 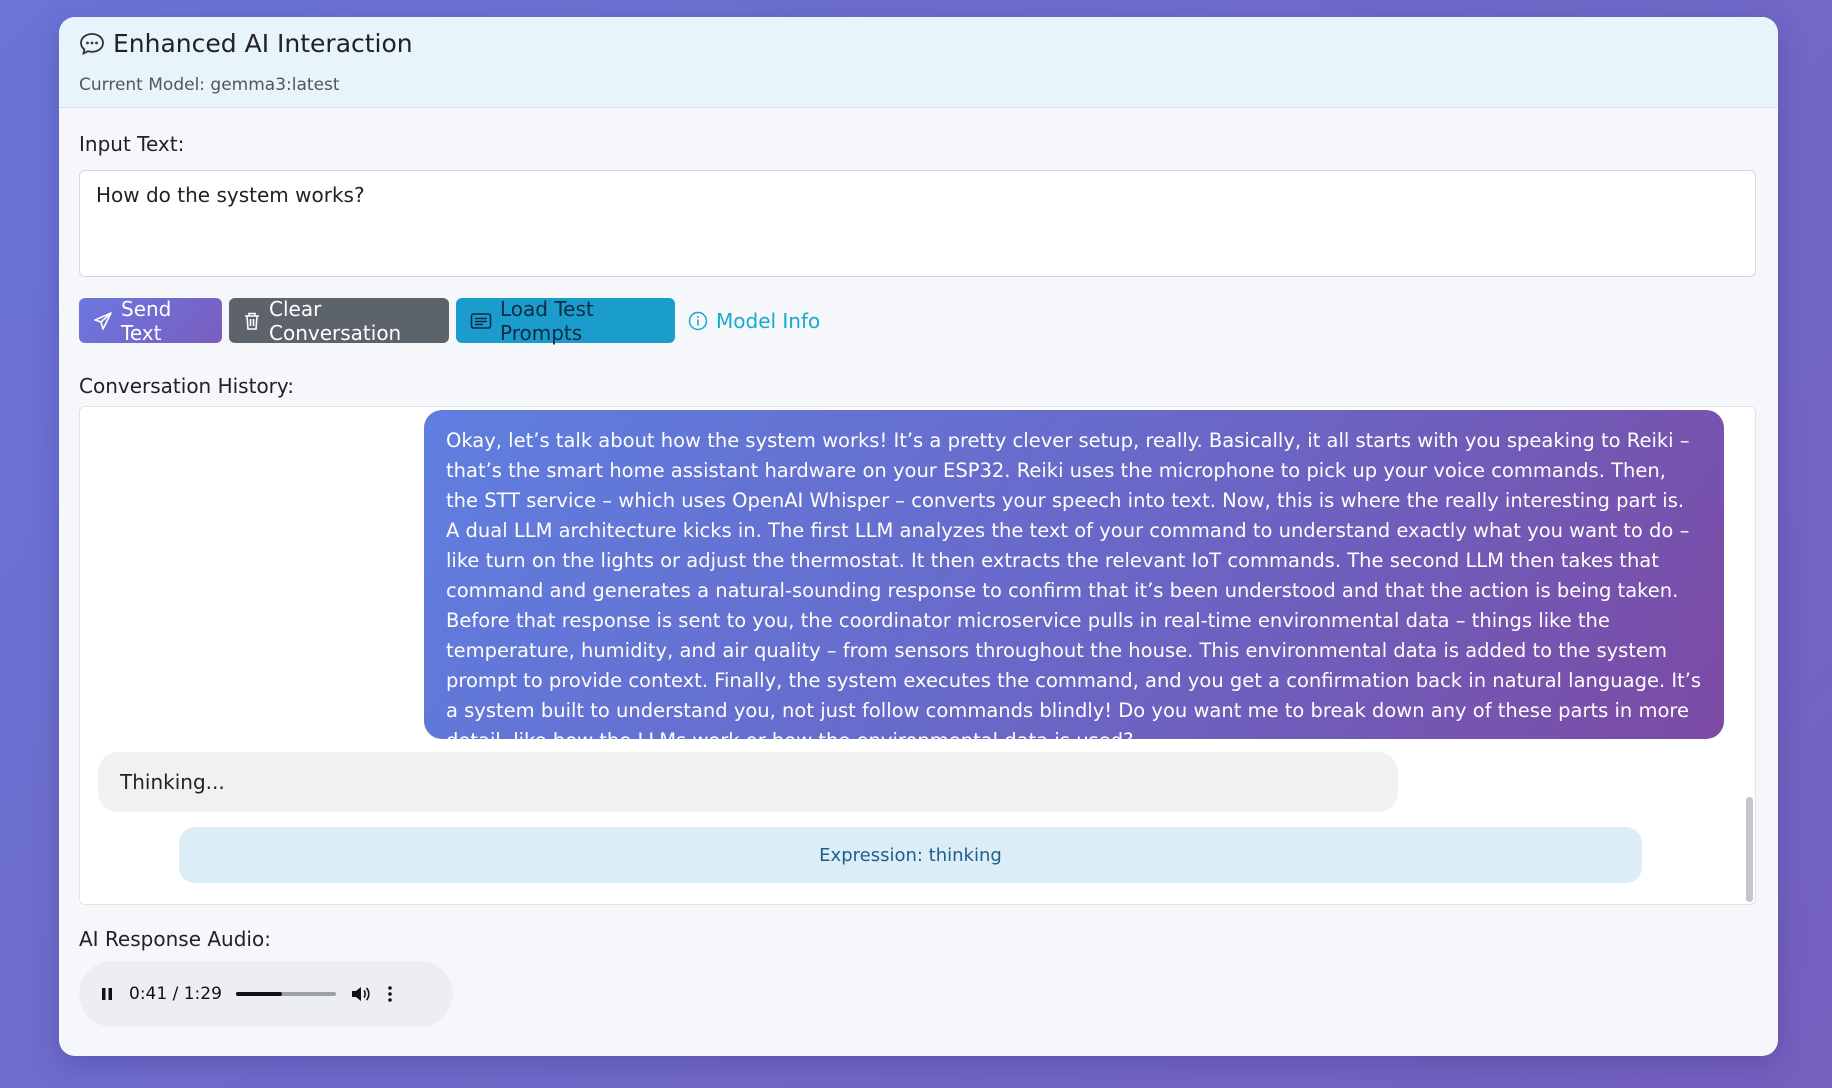 What do you see at coordinates (175, 994) in the screenshot?
I see `audio-time: 0:41 / 1:29` at bounding box center [175, 994].